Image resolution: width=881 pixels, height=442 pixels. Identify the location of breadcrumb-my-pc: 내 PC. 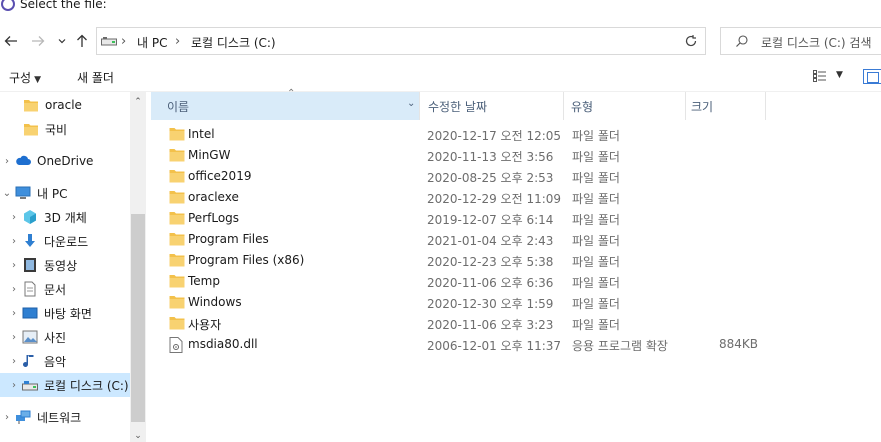
(152, 42).